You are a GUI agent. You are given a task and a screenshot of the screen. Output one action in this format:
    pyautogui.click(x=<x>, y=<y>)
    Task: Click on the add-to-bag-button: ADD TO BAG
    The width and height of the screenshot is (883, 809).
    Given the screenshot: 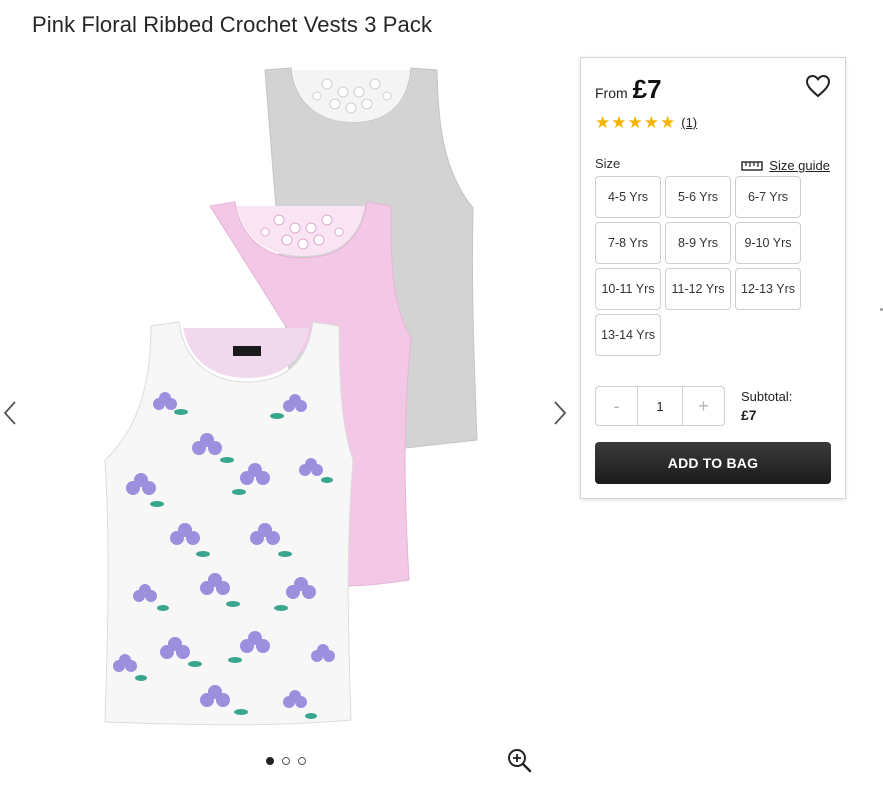 What is the action you would take?
    pyautogui.click(x=713, y=463)
    